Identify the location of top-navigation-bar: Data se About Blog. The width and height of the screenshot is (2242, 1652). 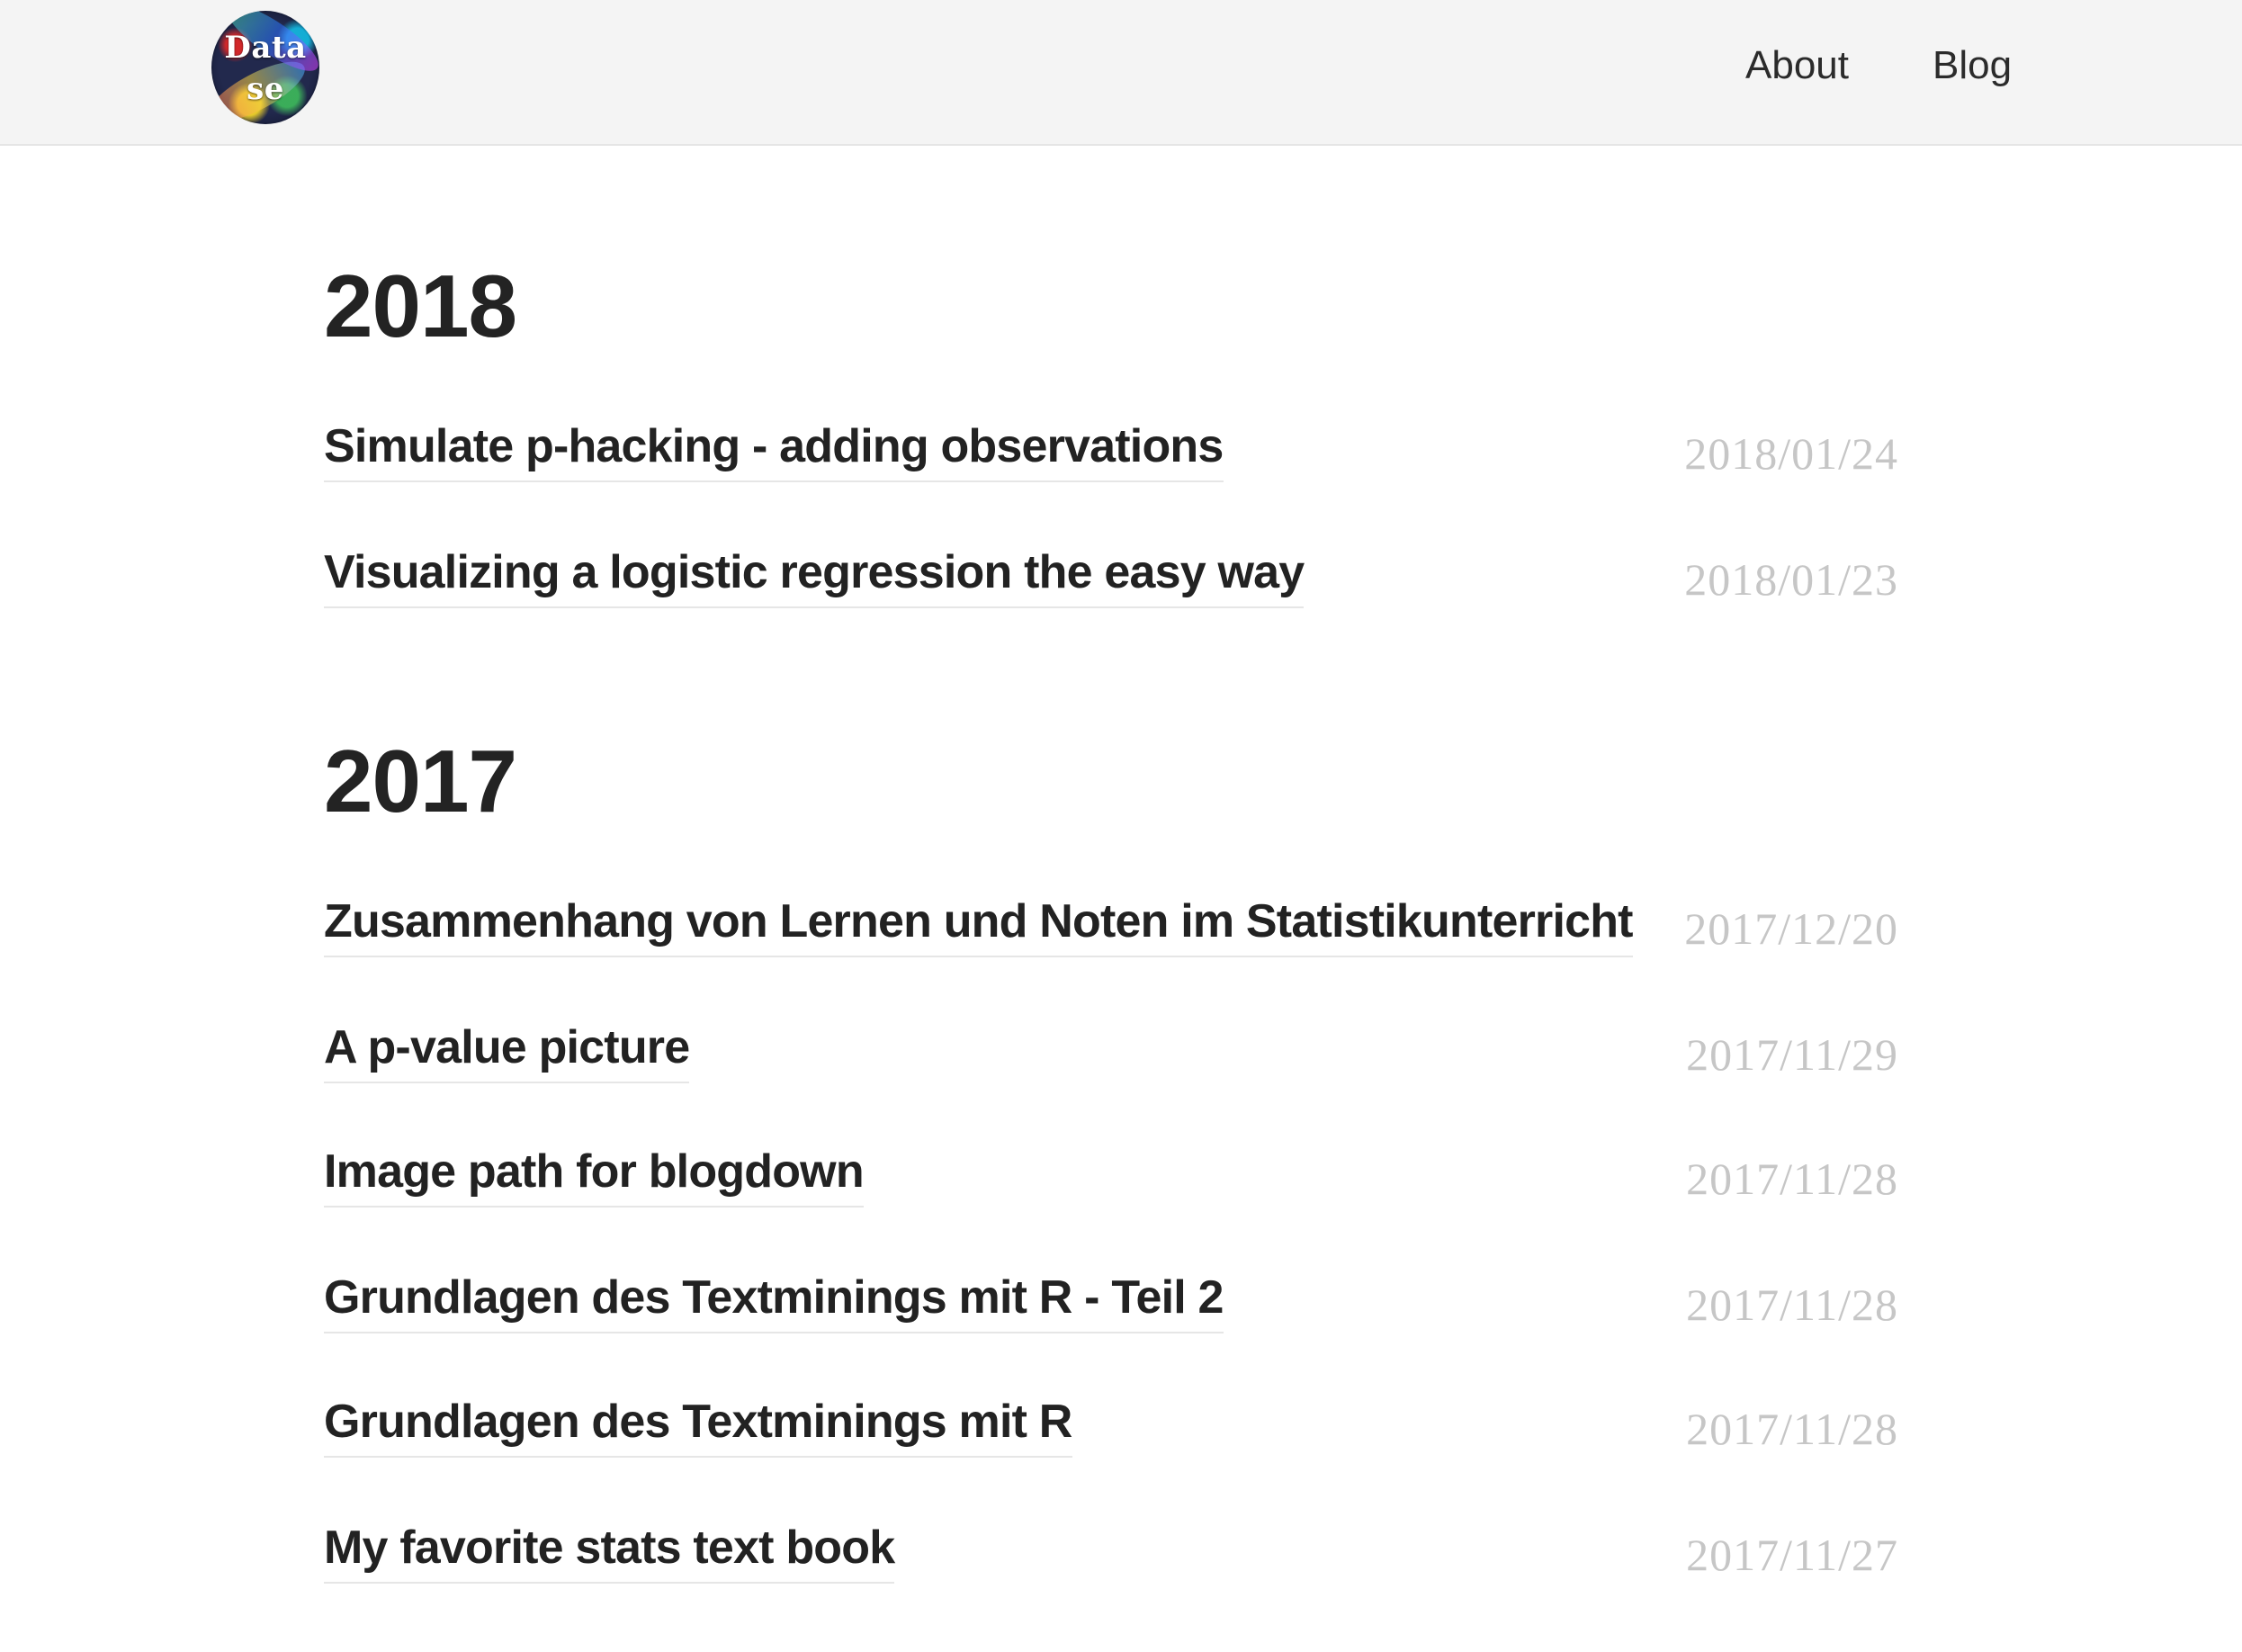
(1121, 73).